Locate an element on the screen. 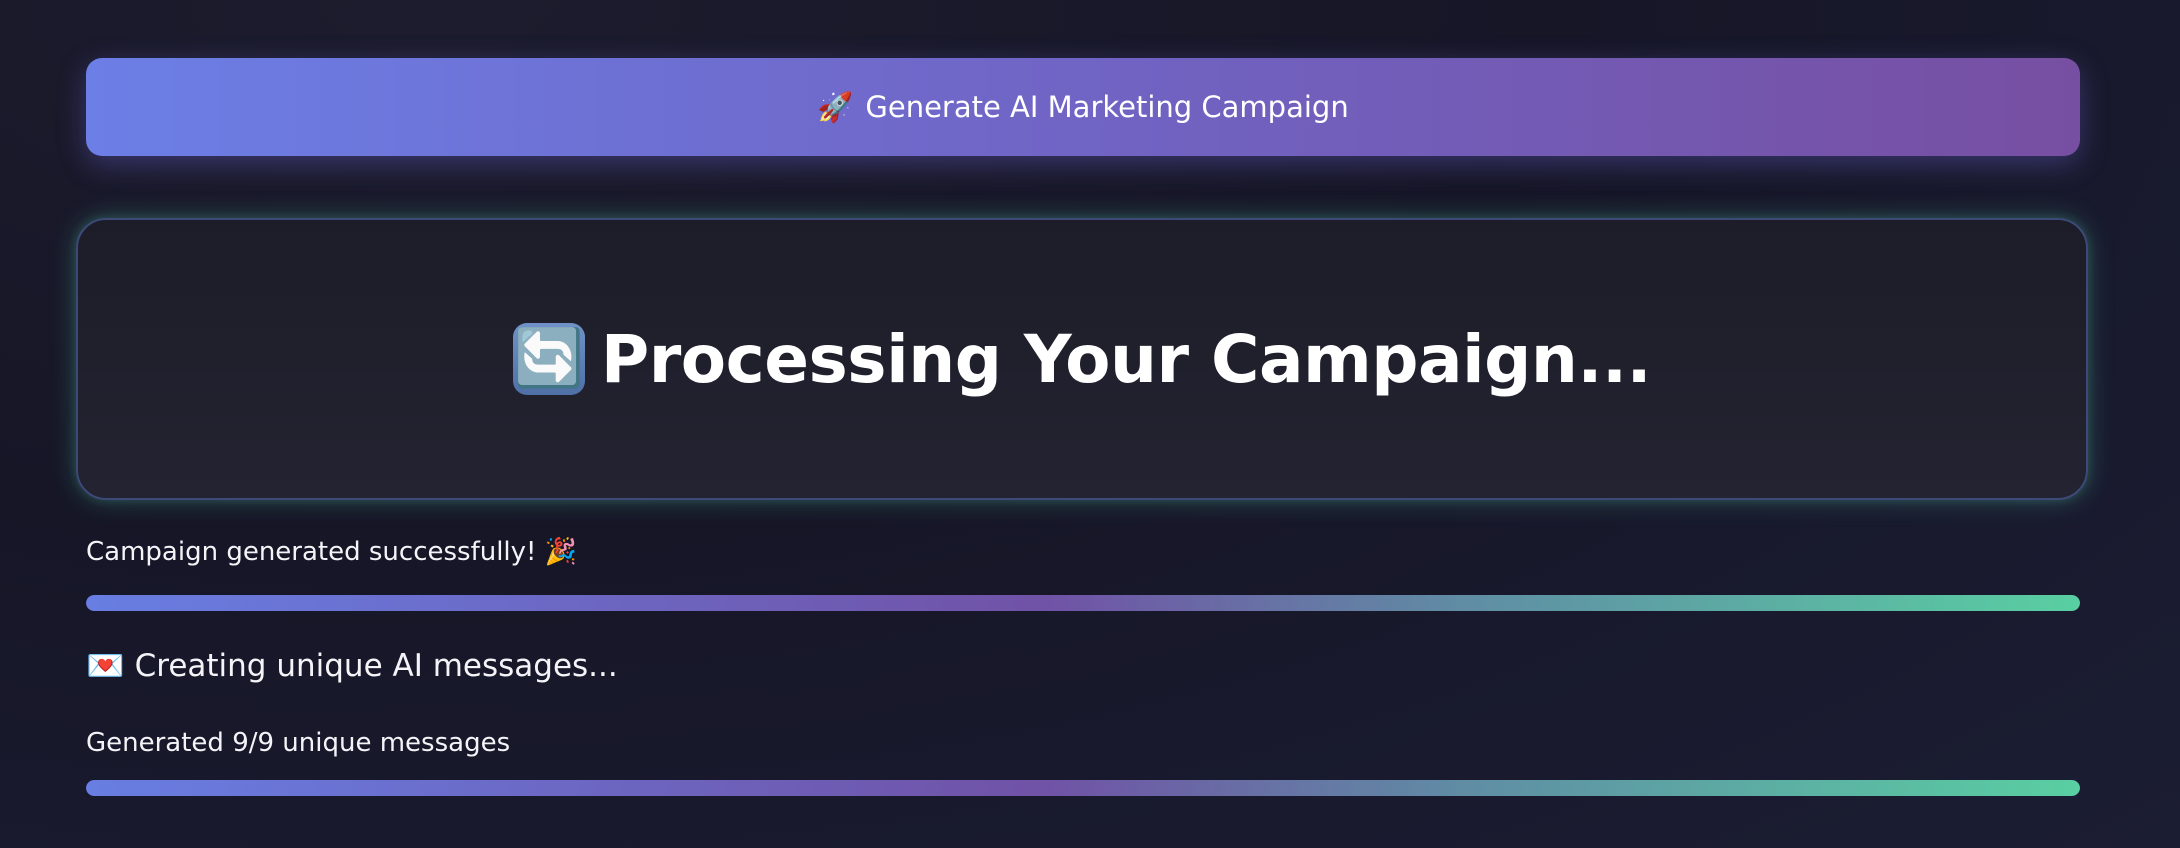 The width and height of the screenshot is (2180, 848). messages-progress-bar is located at coordinates (1083, 788).